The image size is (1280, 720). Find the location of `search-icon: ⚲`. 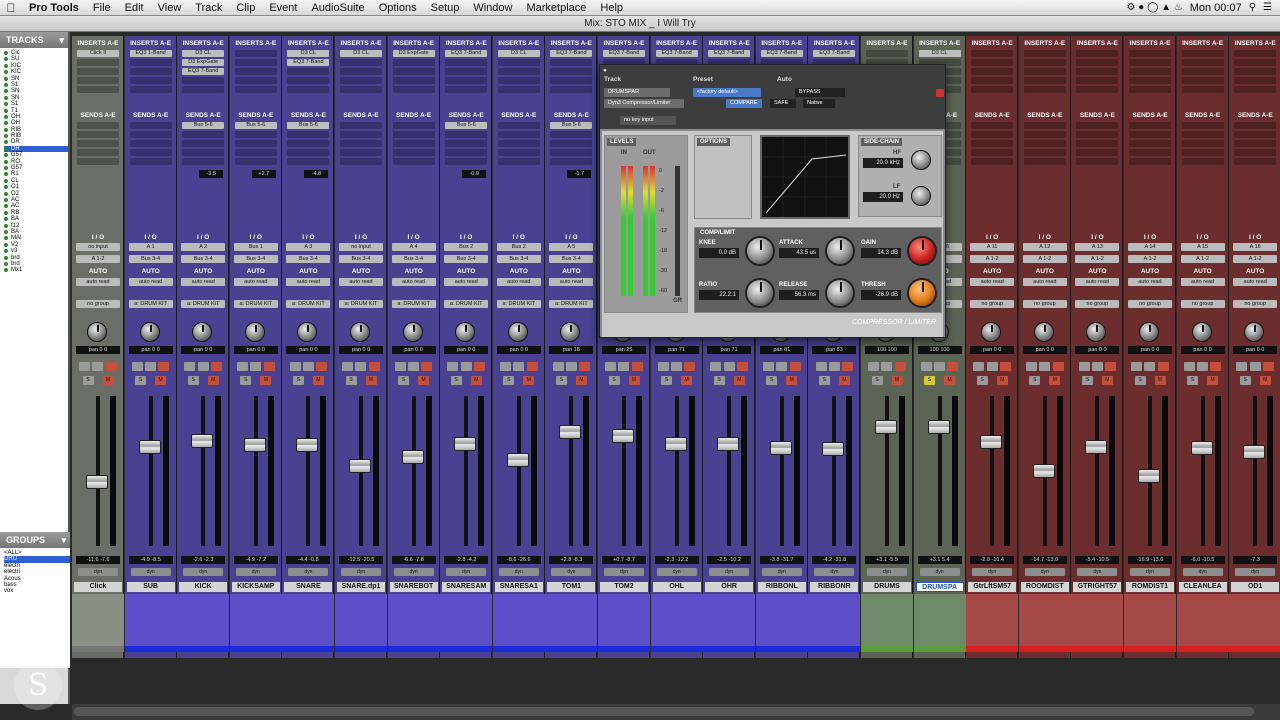

search-icon: ⚲ is located at coordinates (1252, 7).